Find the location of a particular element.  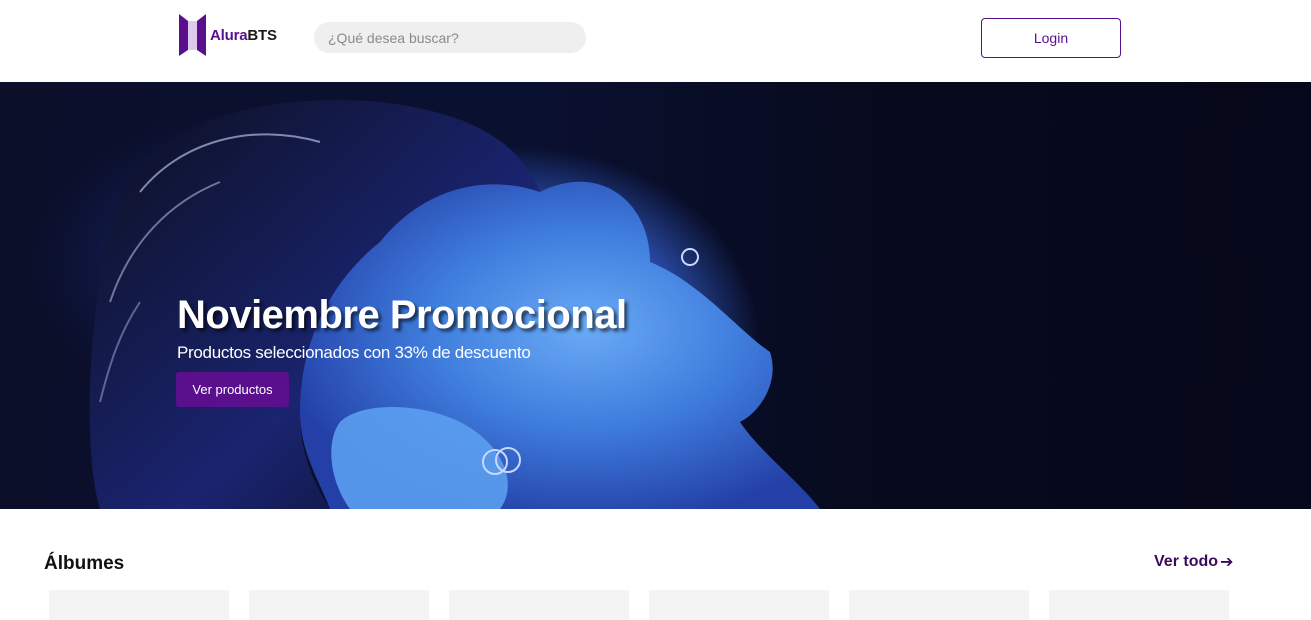

search-input is located at coordinates (450, 37).